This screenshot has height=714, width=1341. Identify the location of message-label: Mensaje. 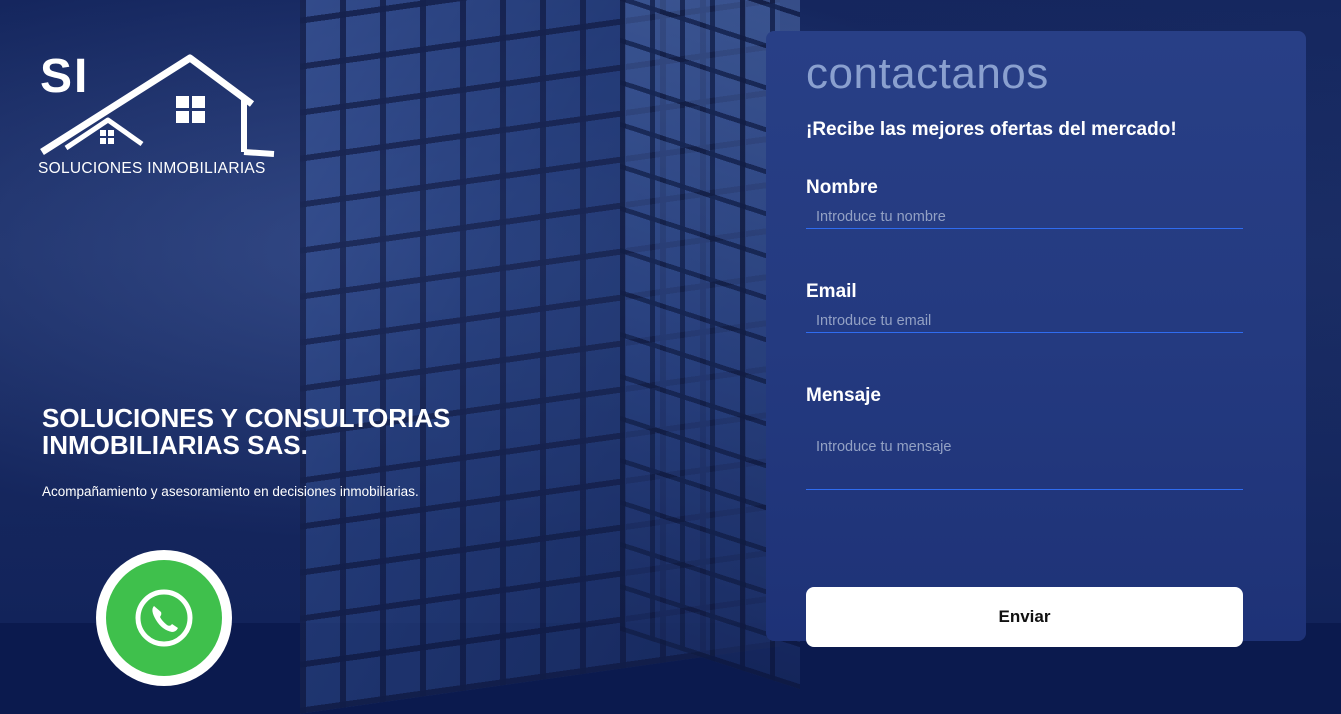
(843, 395).